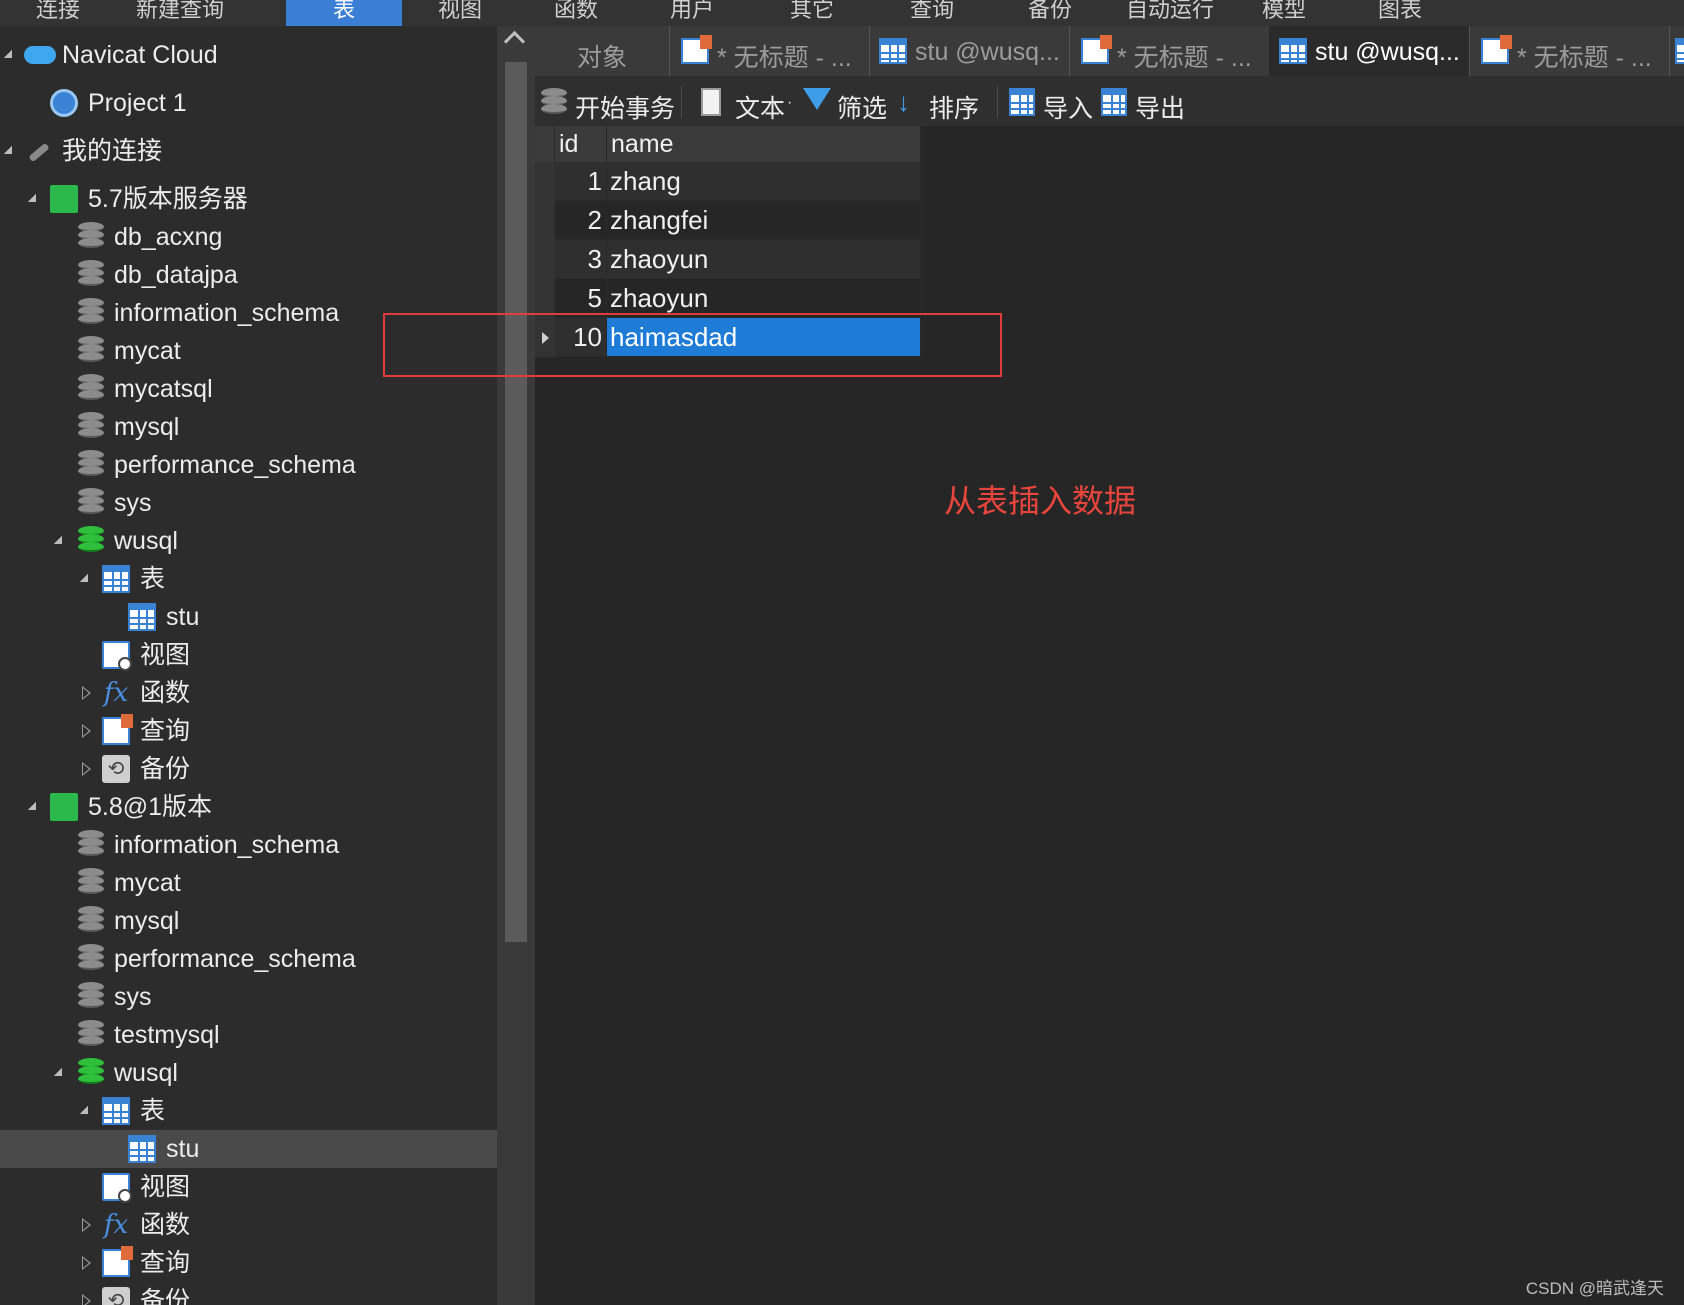 The height and width of the screenshot is (1305, 1684). What do you see at coordinates (764, 220) in the screenshot?
I see `cell-name: zhangfei` at bounding box center [764, 220].